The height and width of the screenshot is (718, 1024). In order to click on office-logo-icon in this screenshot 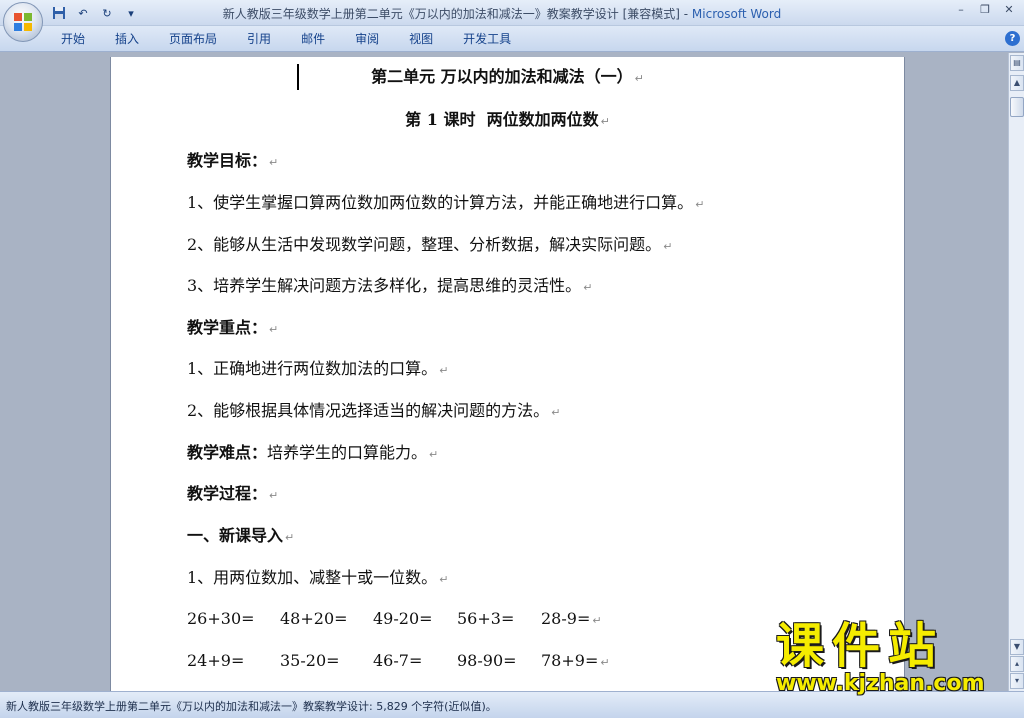, I will do `click(23, 22)`.